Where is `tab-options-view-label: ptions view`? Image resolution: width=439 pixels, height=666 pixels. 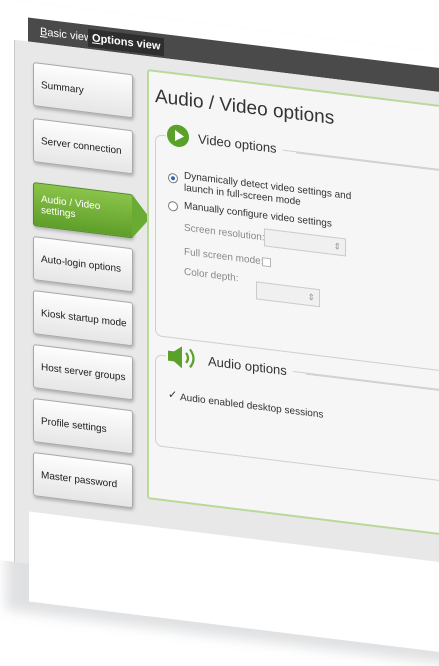 tab-options-view-label: ptions view is located at coordinates (130, 43).